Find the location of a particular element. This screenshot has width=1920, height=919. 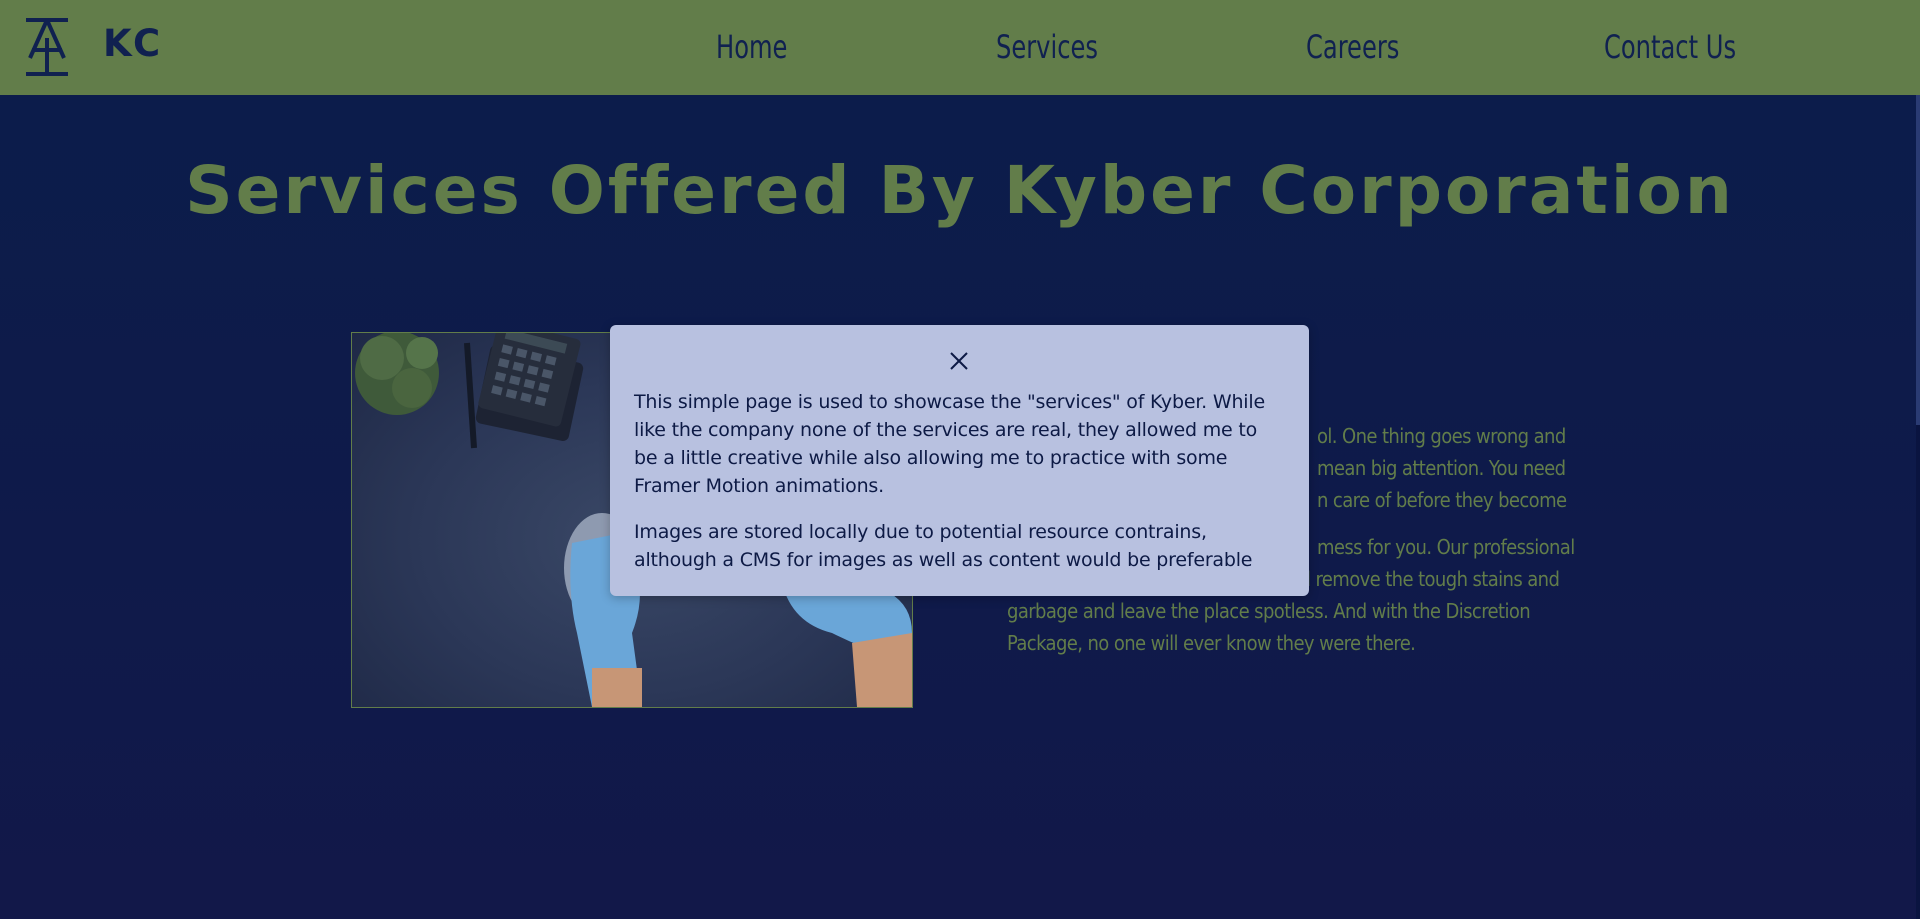

plant-icon is located at coordinates (397, 374).